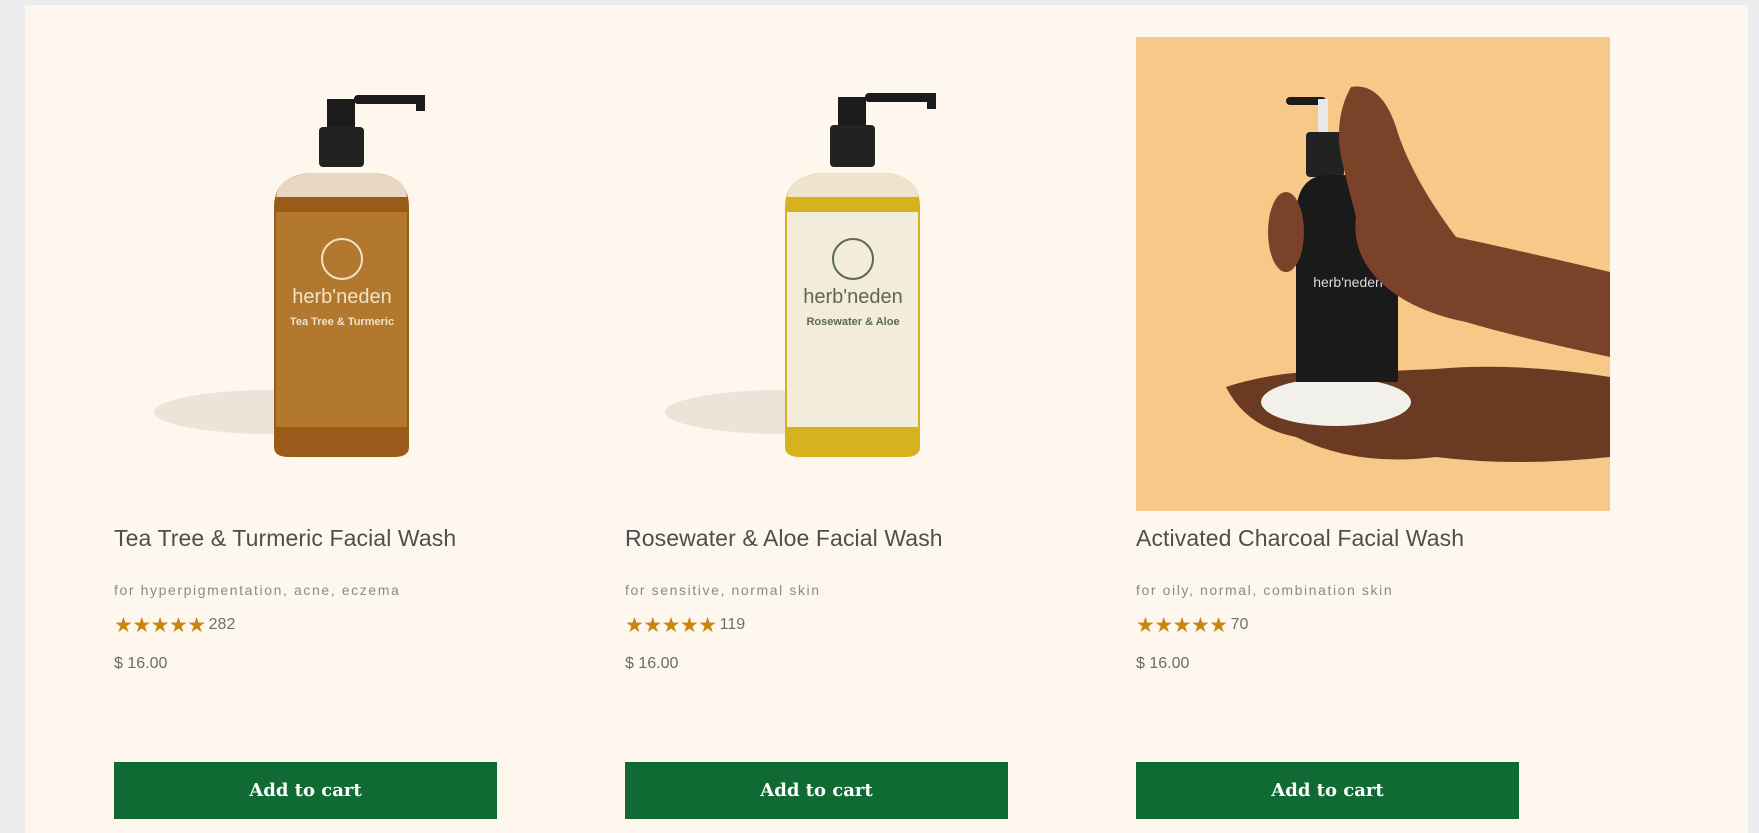 The image size is (1759, 833). What do you see at coordinates (800, 275) in the screenshot?
I see `rosewater-bottle-image: herb'neden Rosewater & Aloe` at bounding box center [800, 275].